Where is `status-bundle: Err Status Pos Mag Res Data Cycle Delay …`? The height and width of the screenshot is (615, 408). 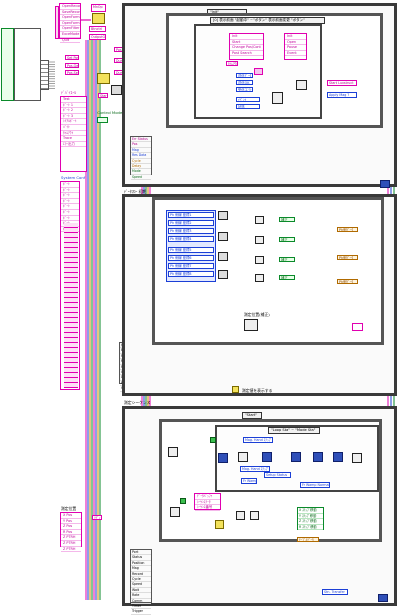 status-bundle: Err Status Pos Mag Res Data Cycle Delay … is located at coordinates (141, 158).